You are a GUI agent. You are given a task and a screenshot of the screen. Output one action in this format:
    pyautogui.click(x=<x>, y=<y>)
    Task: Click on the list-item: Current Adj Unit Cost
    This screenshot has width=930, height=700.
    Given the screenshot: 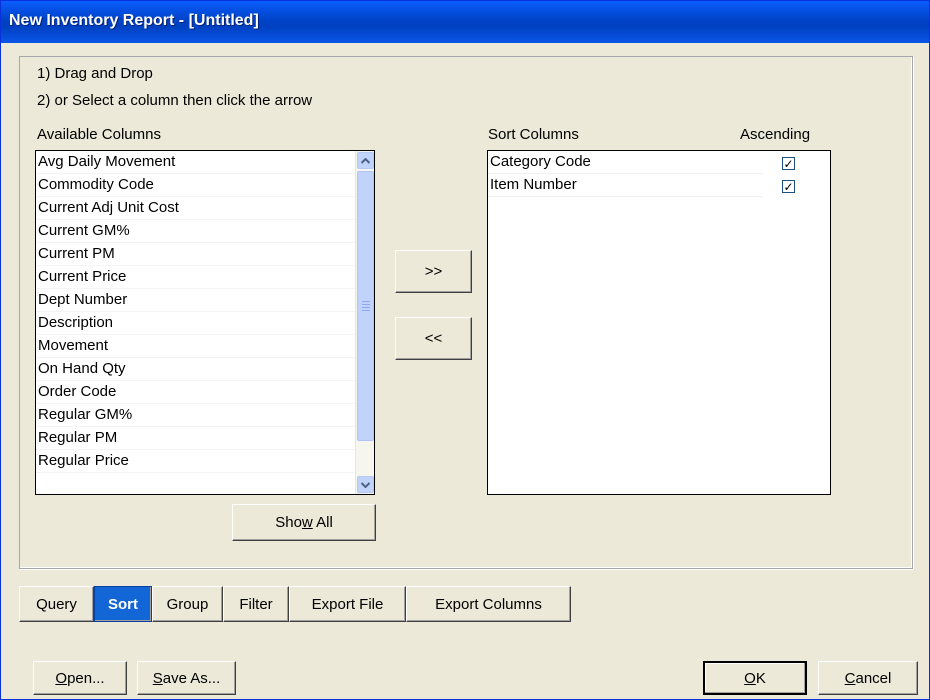 What is the action you would take?
    pyautogui.click(x=205, y=208)
    